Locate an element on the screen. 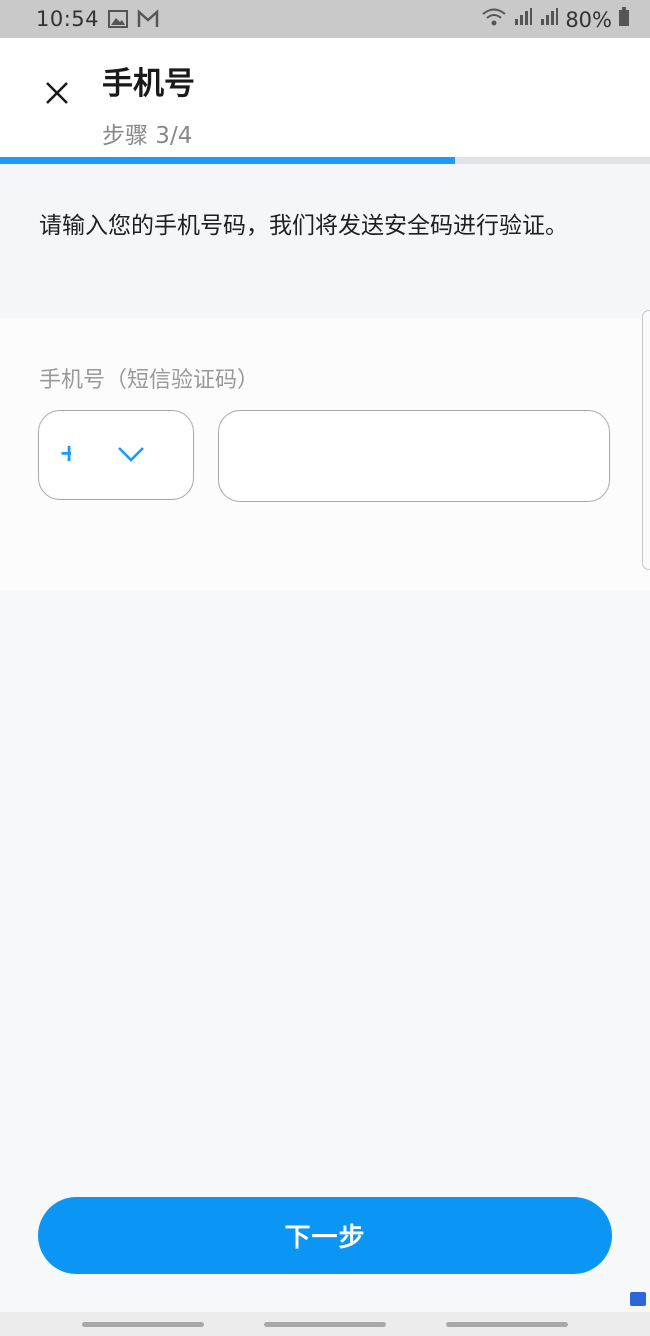  next-button: 下一步 is located at coordinates (325, 1235).